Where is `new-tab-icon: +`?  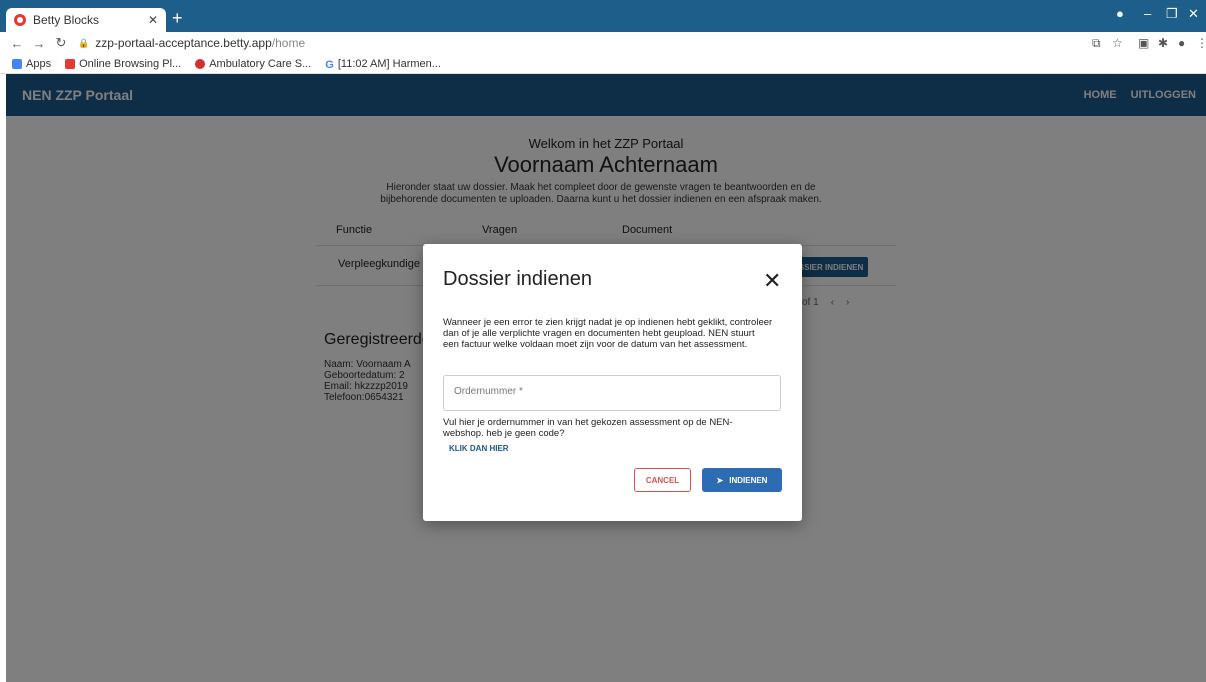
new-tab-icon: + is located at coordinates (177, 18).